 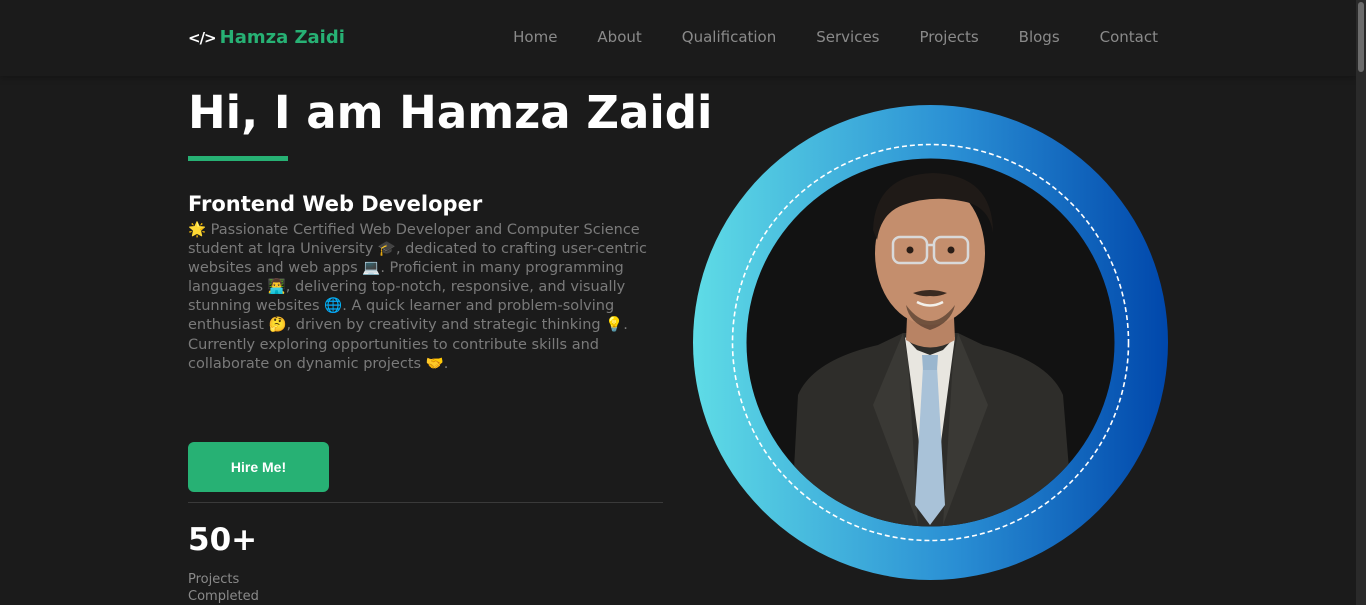 I want to click on logo: </> Hamza Zaidi, so click(x=266, y=37).